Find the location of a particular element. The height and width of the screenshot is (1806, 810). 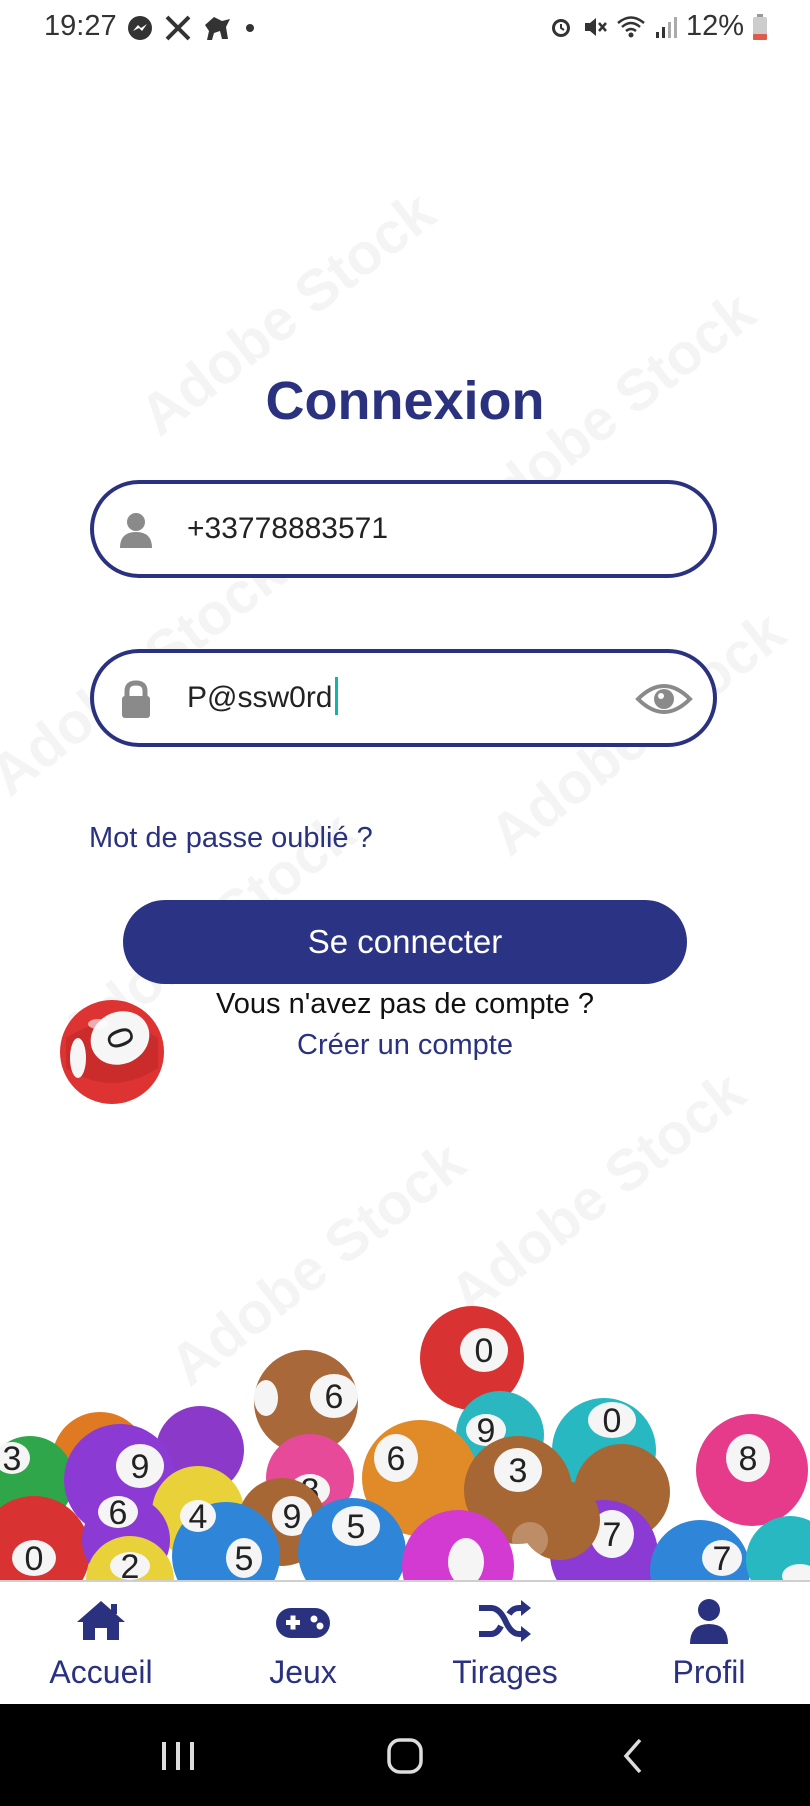

nav-profil: Profil is located at coordinates (709, 1644).